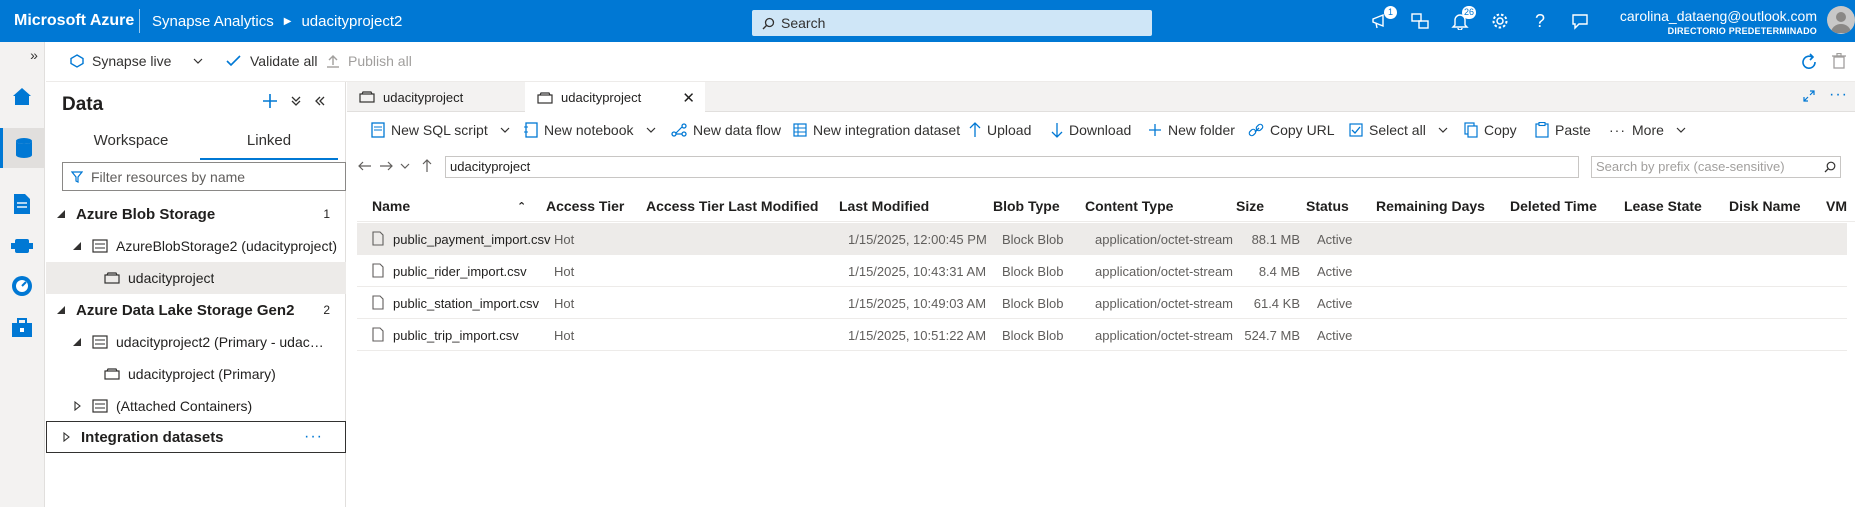 This screenshot has height=507, width=1855. What do you see at coordinates (1836, 206) in the screenshot?
I see `column-header: VM` at bounding box center [1836, 206].